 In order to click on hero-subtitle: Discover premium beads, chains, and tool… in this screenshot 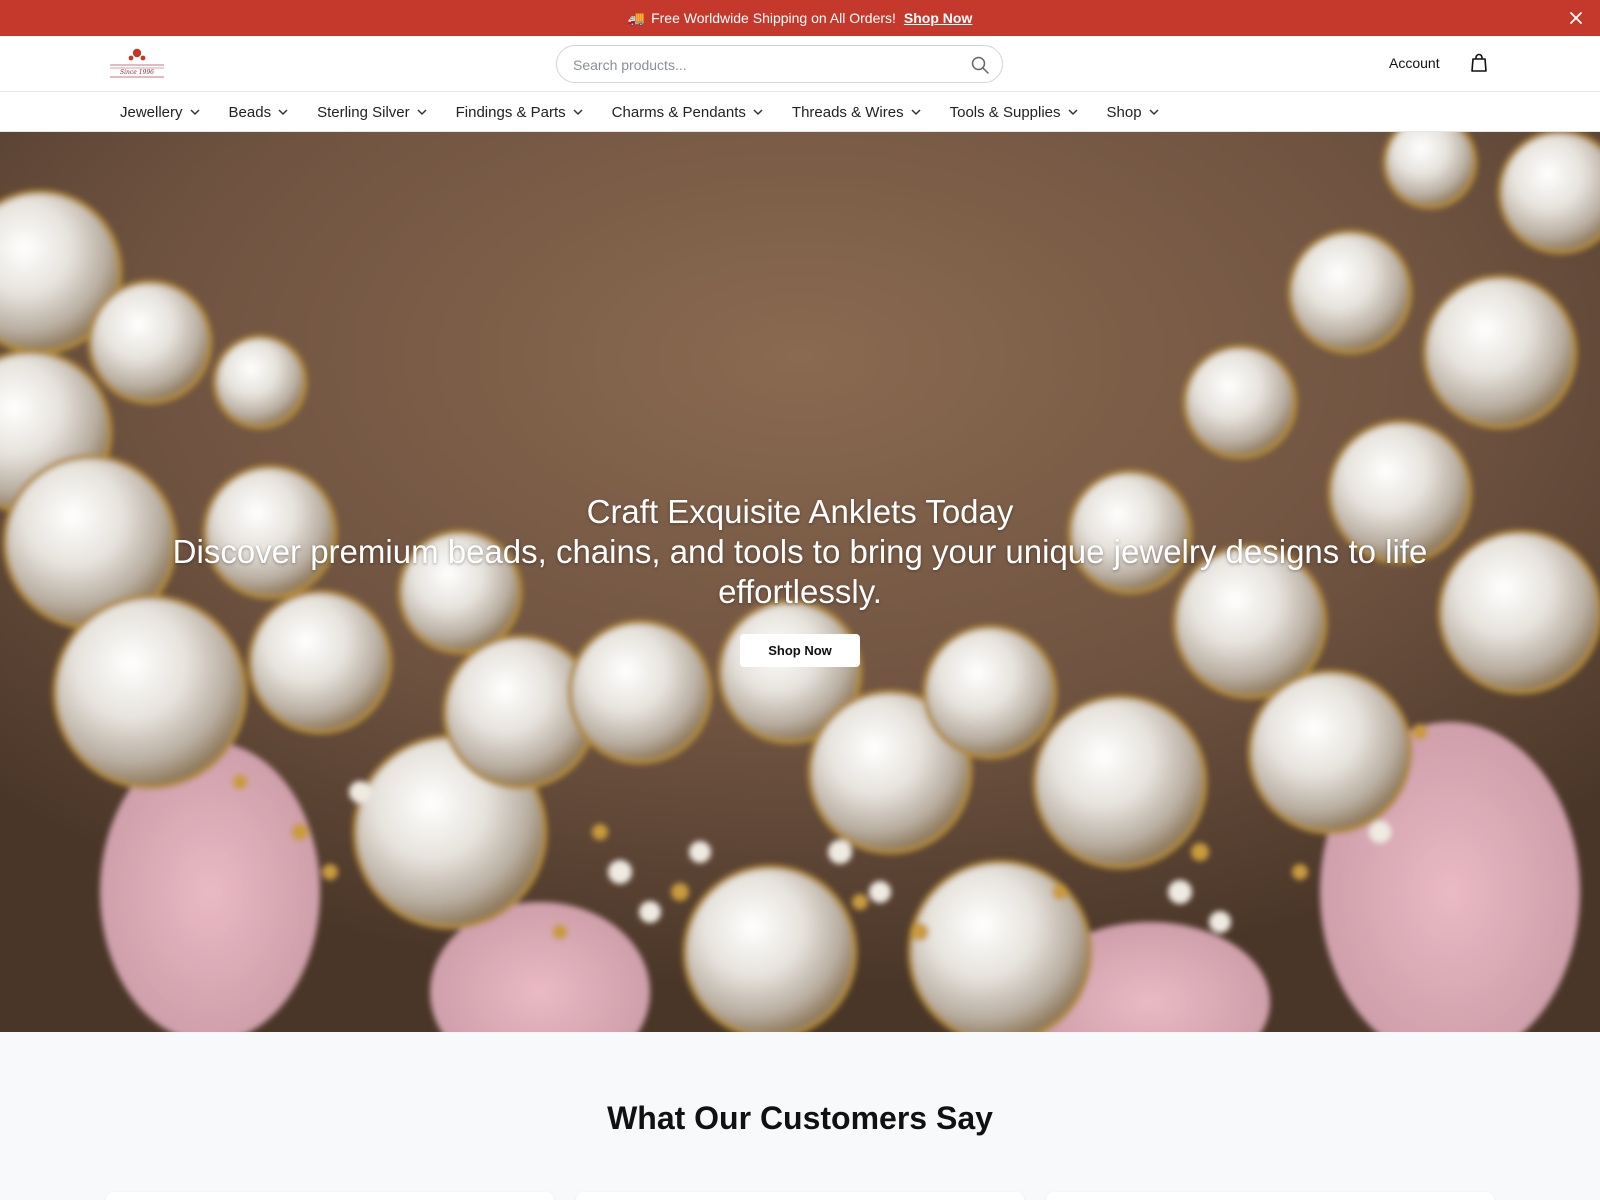, I will do `click(800, 571)`.